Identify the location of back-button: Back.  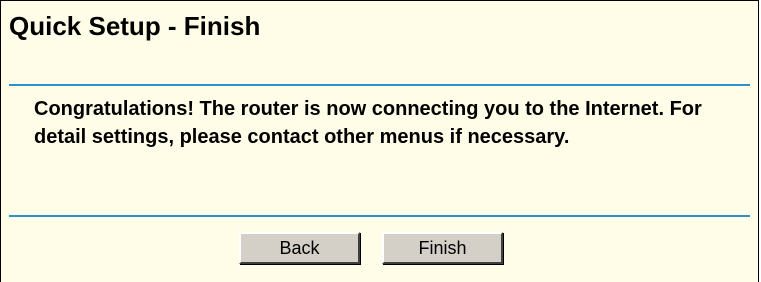
(299, 248).